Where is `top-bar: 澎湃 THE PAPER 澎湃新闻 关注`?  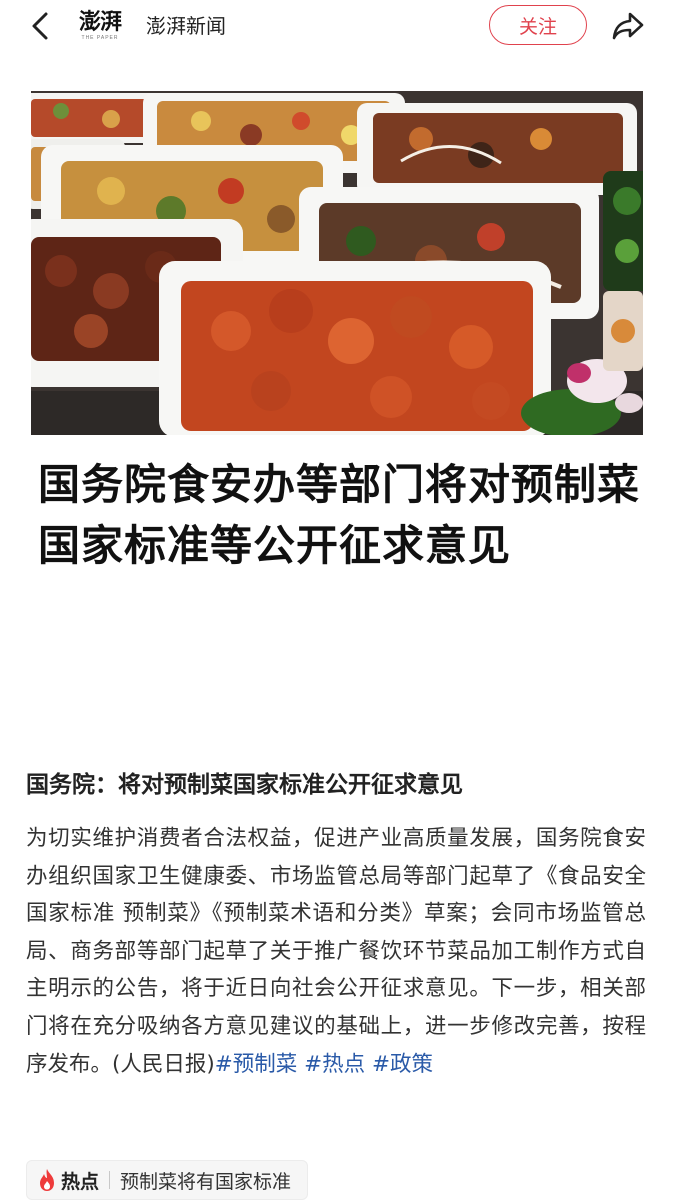 top-bar: 澎湃 THE PAPER 澎湃新闻 关注 is located at coordinates (337, 26).